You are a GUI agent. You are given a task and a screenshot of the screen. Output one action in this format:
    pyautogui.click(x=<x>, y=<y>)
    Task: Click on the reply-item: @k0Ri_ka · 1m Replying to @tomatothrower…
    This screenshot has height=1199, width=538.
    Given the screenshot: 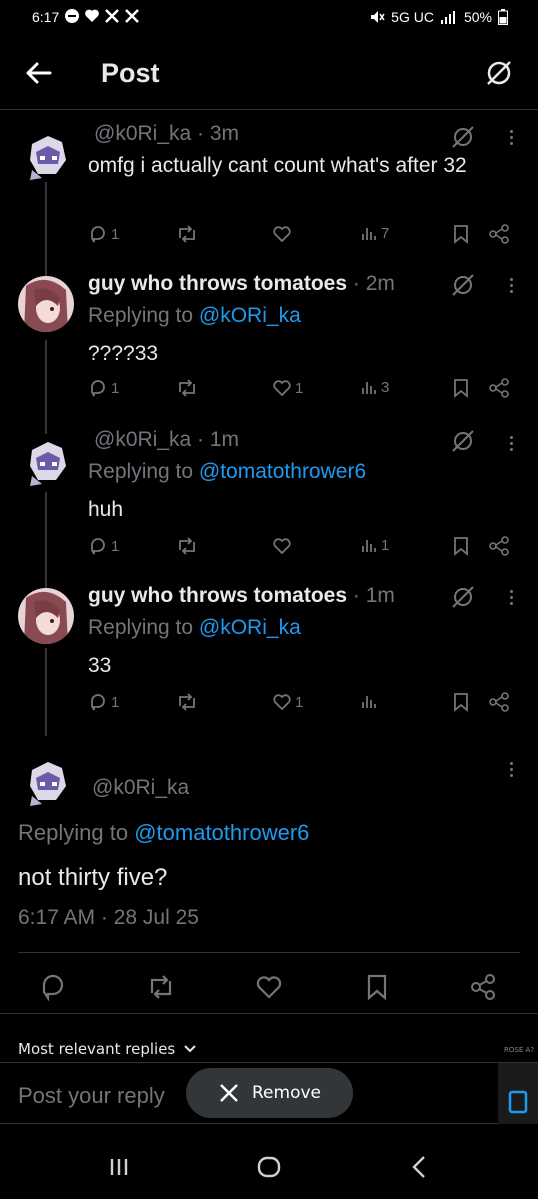 What is the action you would take?
    pyautogui.click(x=269, y=498)
    